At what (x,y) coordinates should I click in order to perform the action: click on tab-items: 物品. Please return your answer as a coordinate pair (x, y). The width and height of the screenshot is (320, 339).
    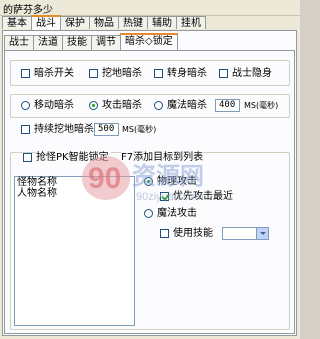
    Looking at the image, I should click on (104, 22).